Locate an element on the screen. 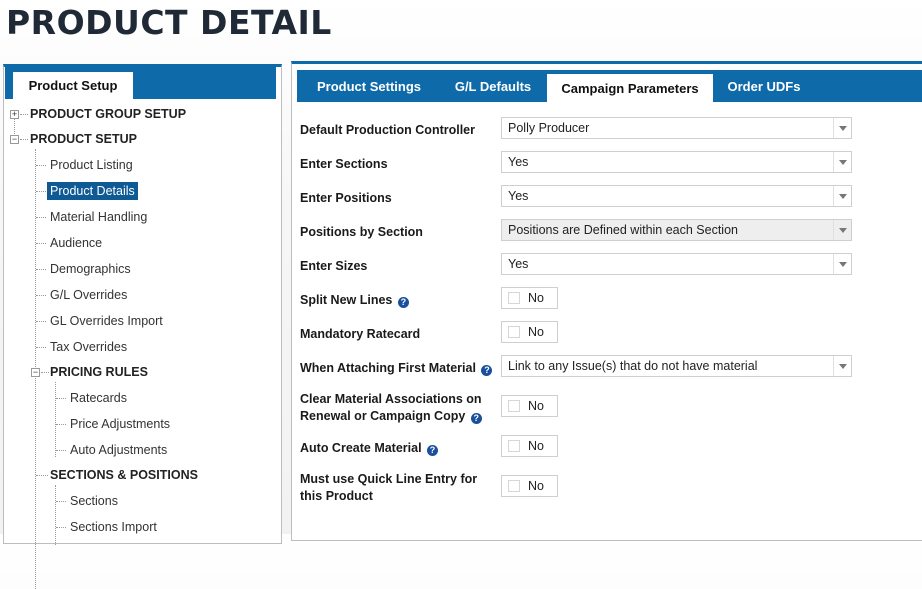  enter-positions-label: Enter Positions is located at coordinates (346, 198).